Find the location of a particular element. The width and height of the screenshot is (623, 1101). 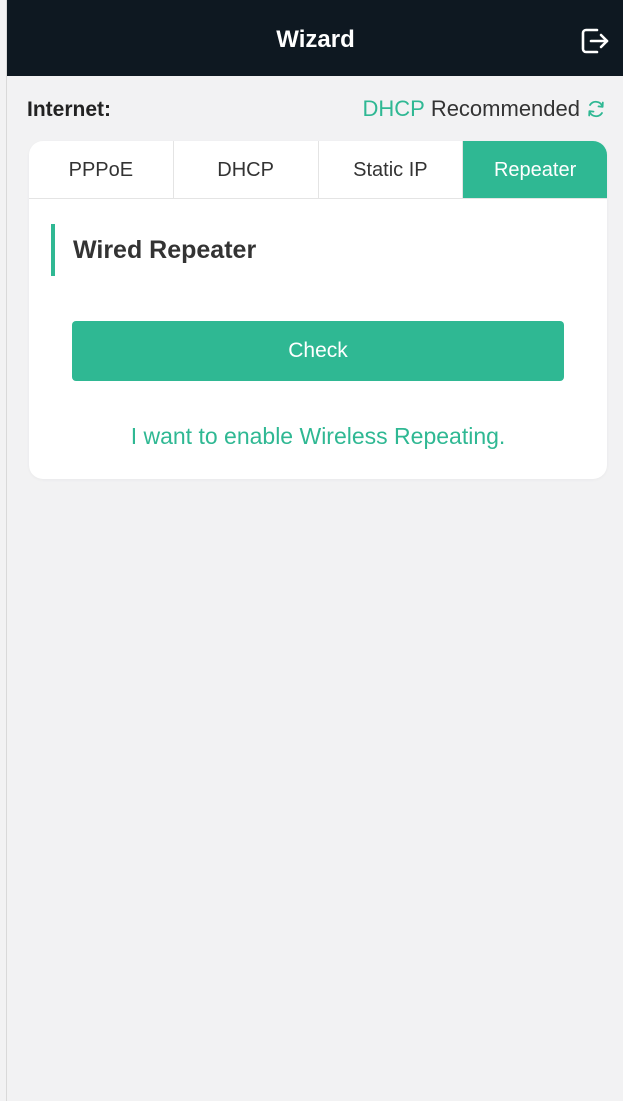

page-title: Wizard is located at coordinates (315, 39).